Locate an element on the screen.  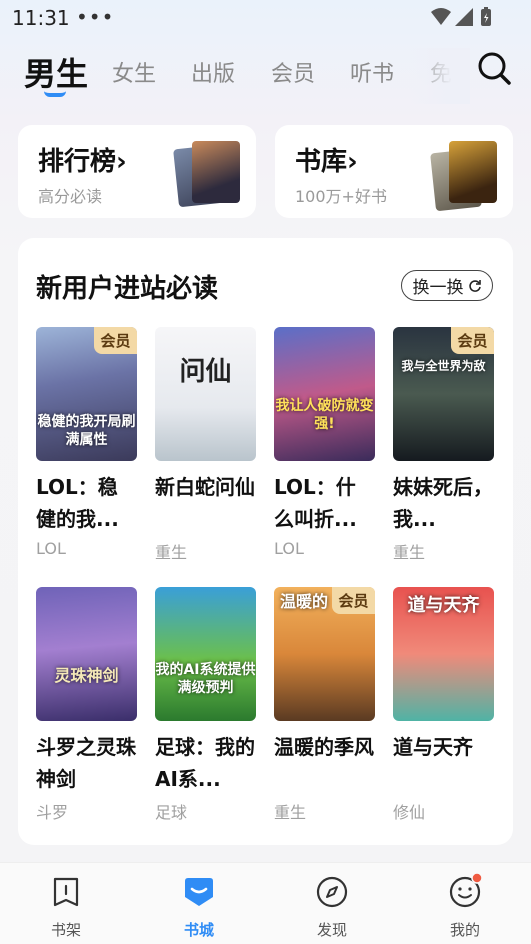
tab-publishing: 出版 is located at coordinates (213, 72).